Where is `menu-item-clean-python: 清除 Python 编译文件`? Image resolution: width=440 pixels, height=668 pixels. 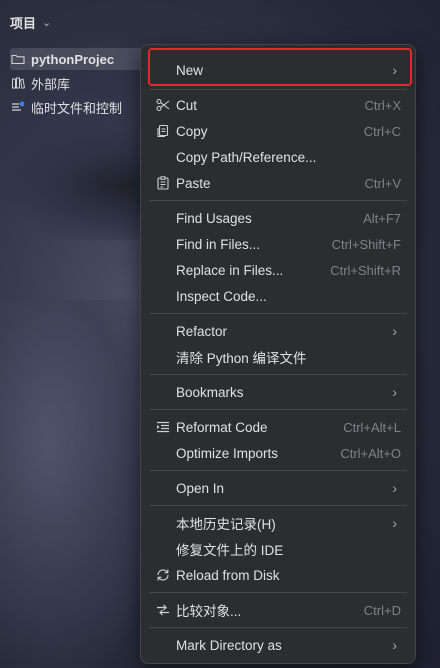
menu-item-clean-python: 清除 Python 编译文件 is located at coordinates (278, 357).